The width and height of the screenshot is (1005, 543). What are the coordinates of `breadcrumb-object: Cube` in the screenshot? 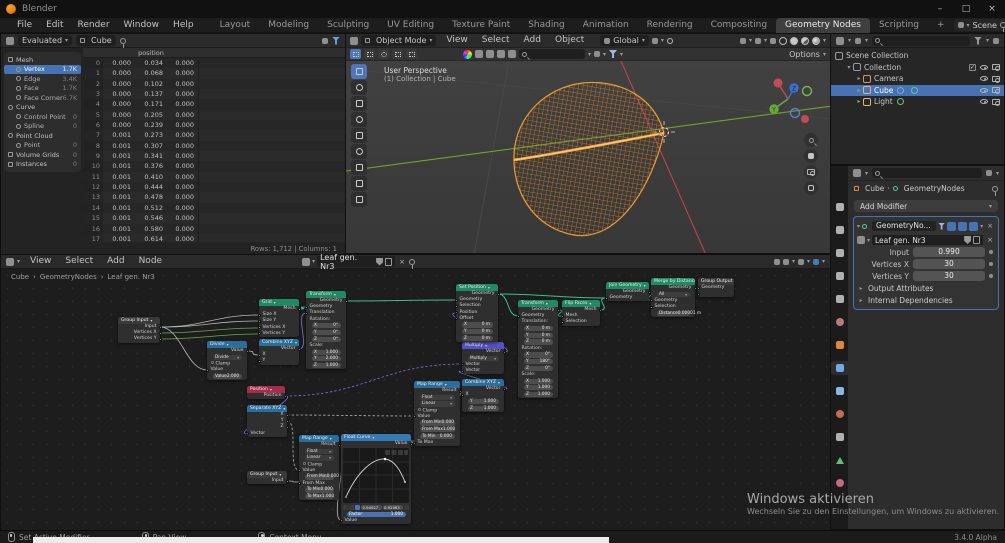 It's located at (874, 188).